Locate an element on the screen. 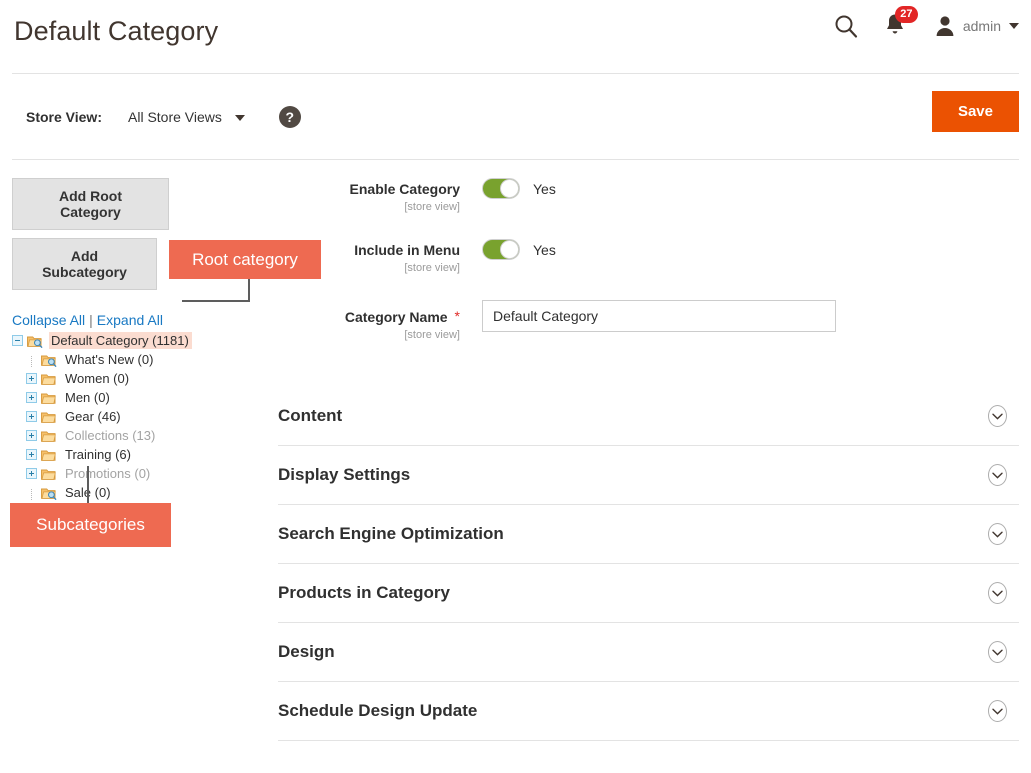 The image size is (1031, 773). include-in-menu-label: Include in Menu is located at coordinates (407, 250).